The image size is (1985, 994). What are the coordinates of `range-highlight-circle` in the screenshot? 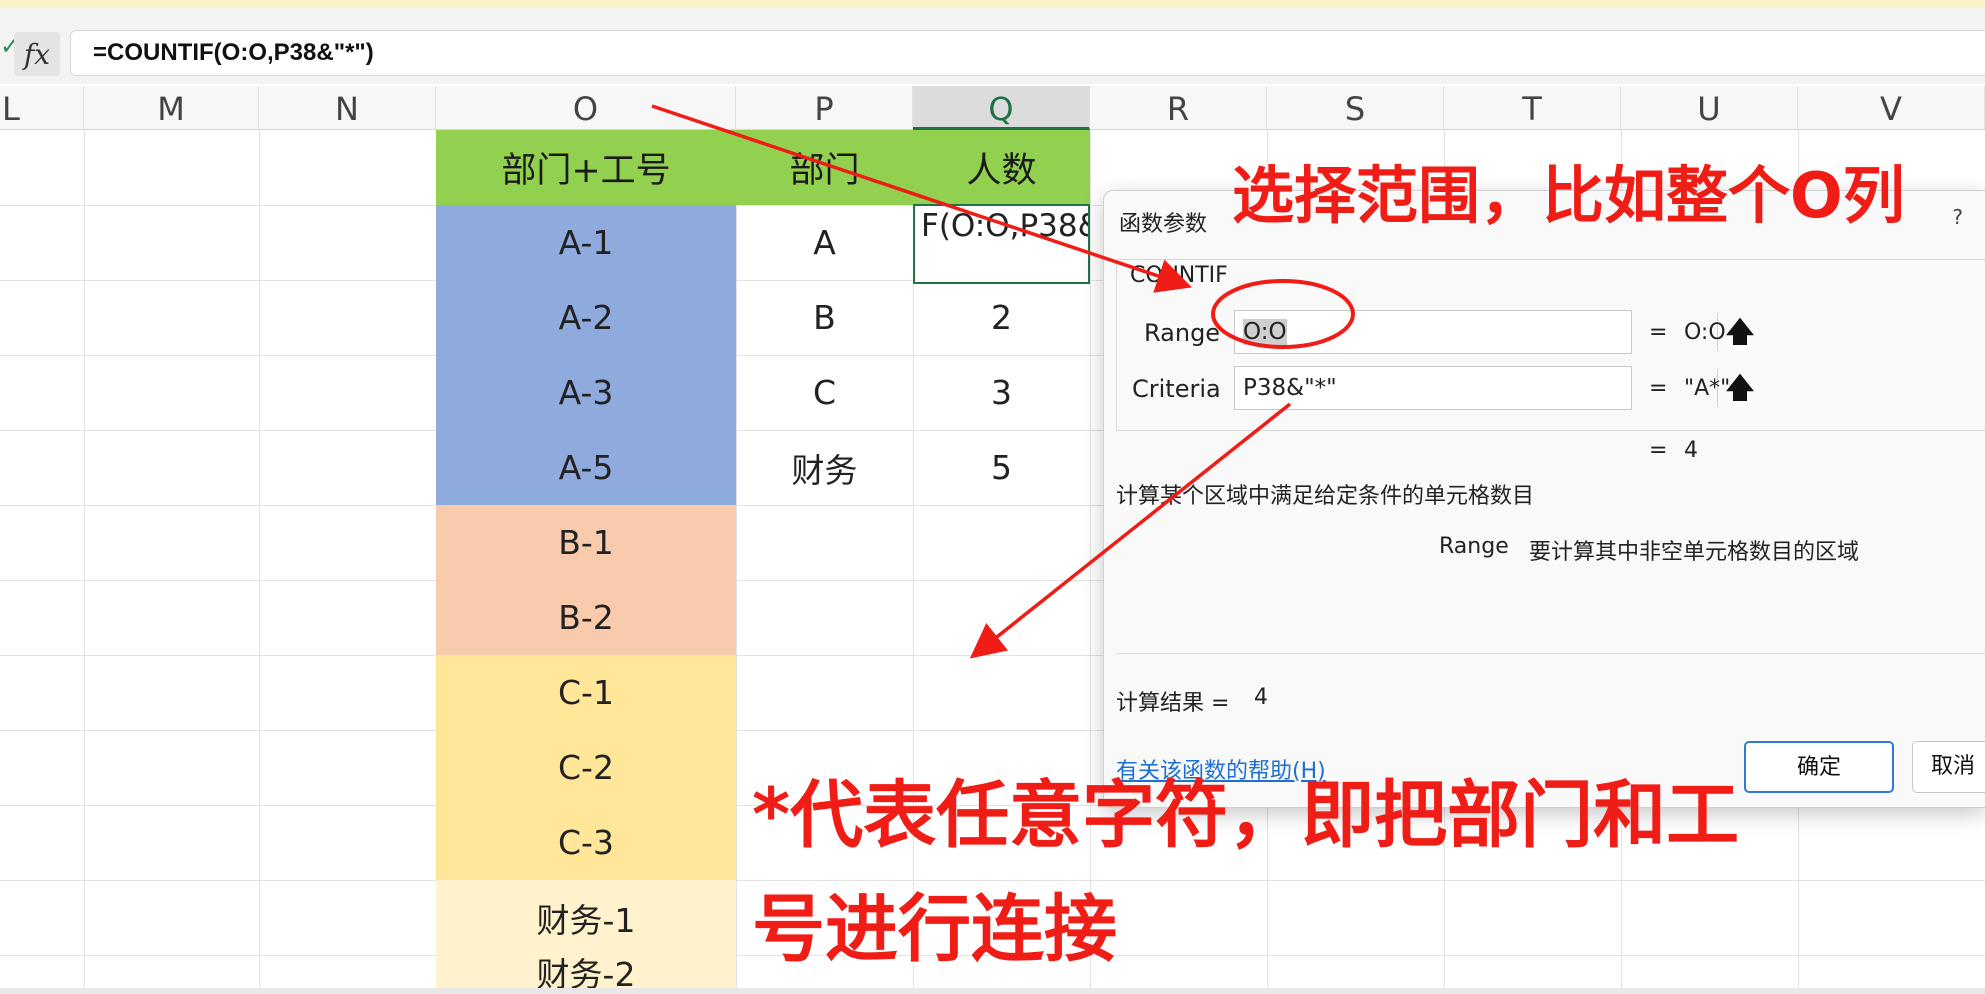 It's located at (1283, 314).